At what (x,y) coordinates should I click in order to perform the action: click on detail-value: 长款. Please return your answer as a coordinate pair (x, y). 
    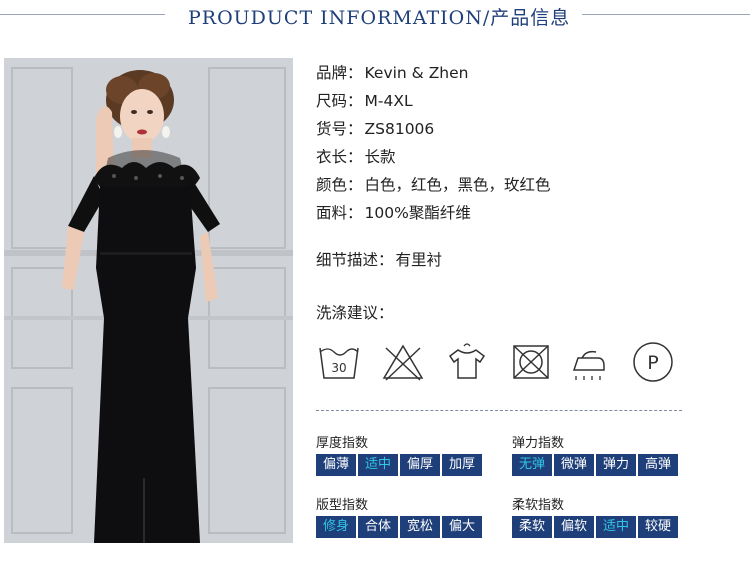
    Looking at the image, I should click on (380, 157).